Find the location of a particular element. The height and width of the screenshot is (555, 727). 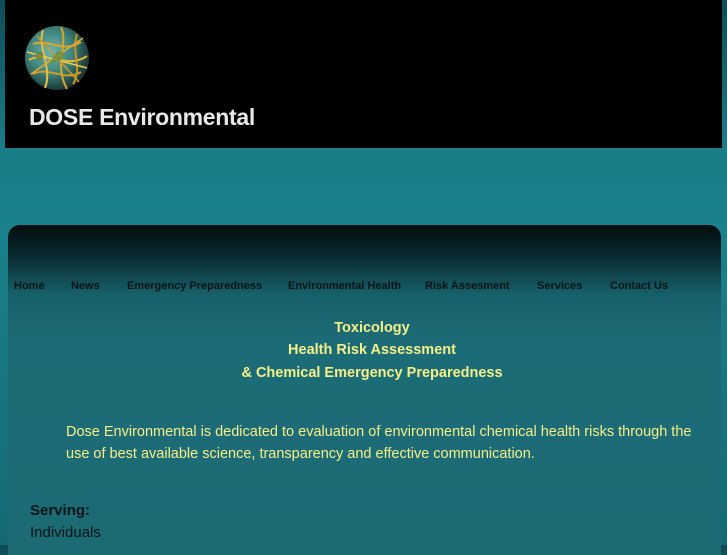

nav-contact-us: Contact Us is located at coordinates (639, 286).